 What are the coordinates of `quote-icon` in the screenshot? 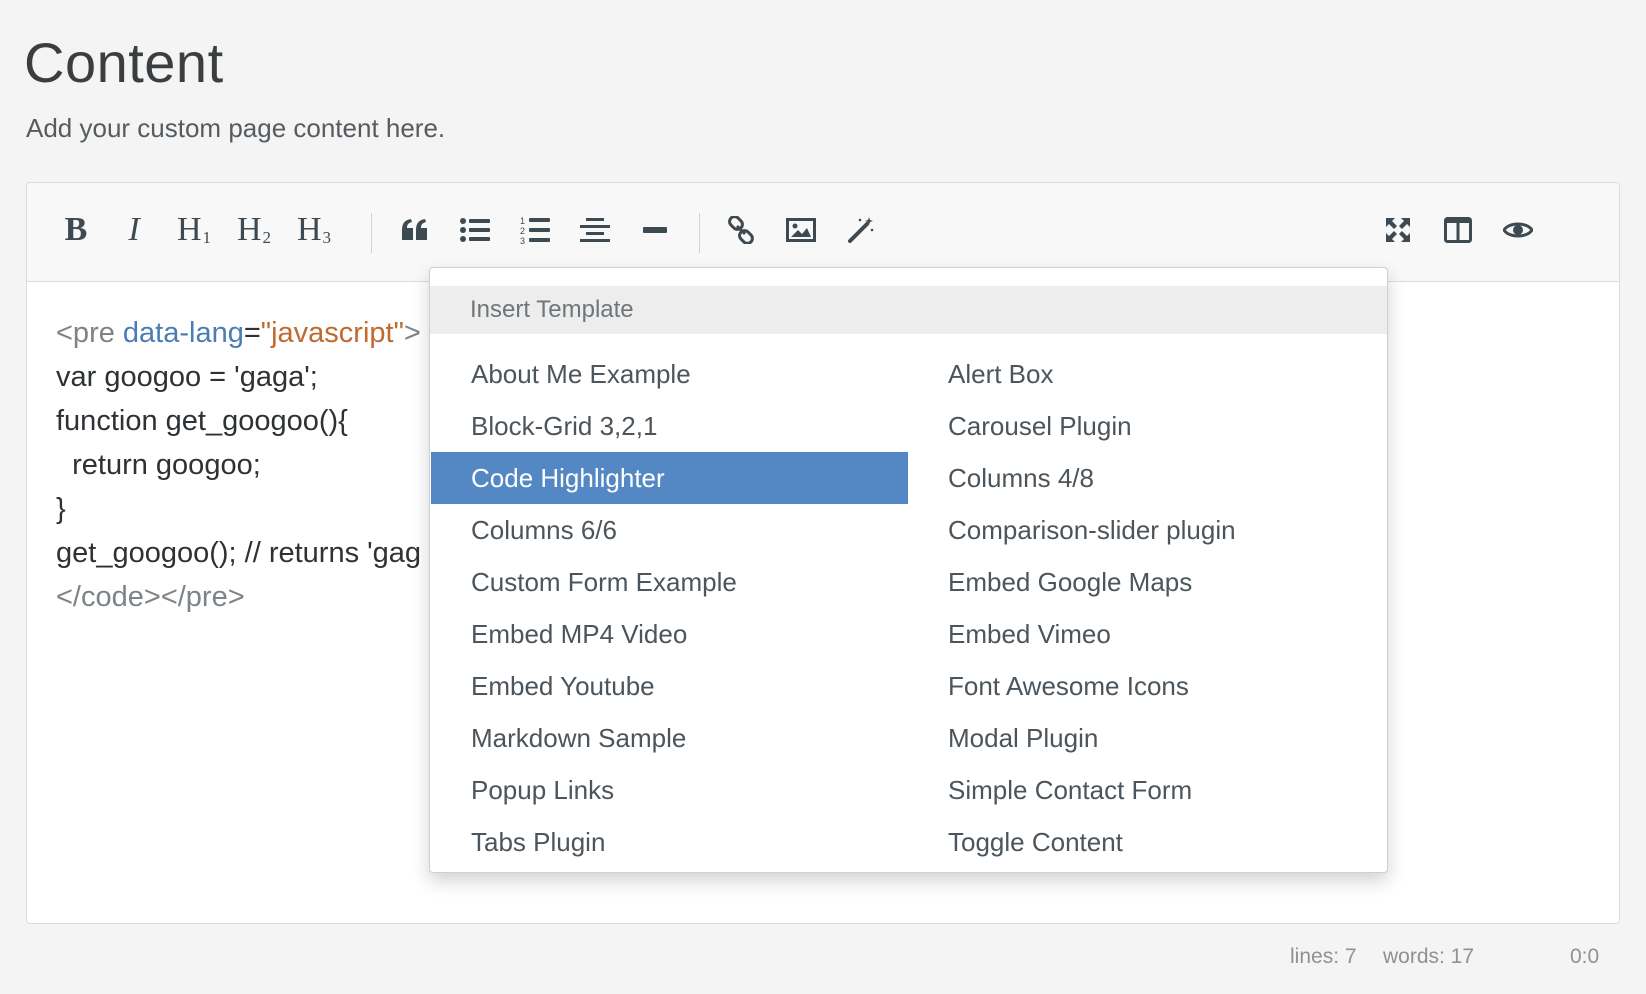 It's located at (414, 229).